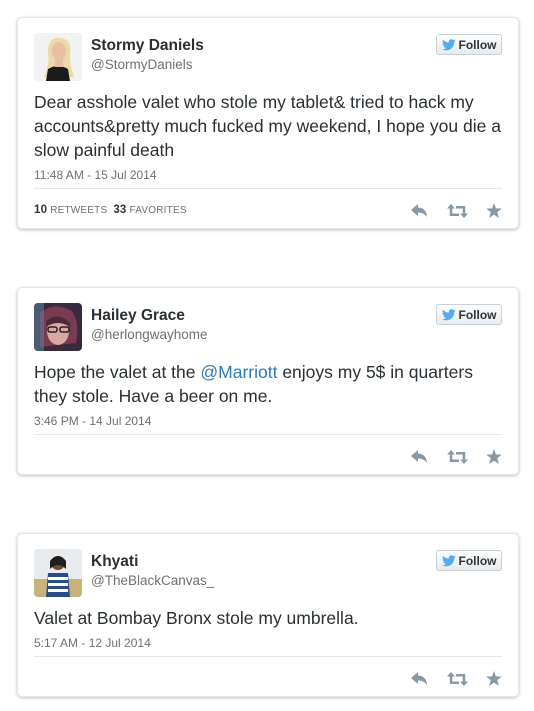 This screenshot has width=534, height=711. Describe the element at coordinates (40, 210) in the screenshot. I see `retweet-count: 10` at that location.